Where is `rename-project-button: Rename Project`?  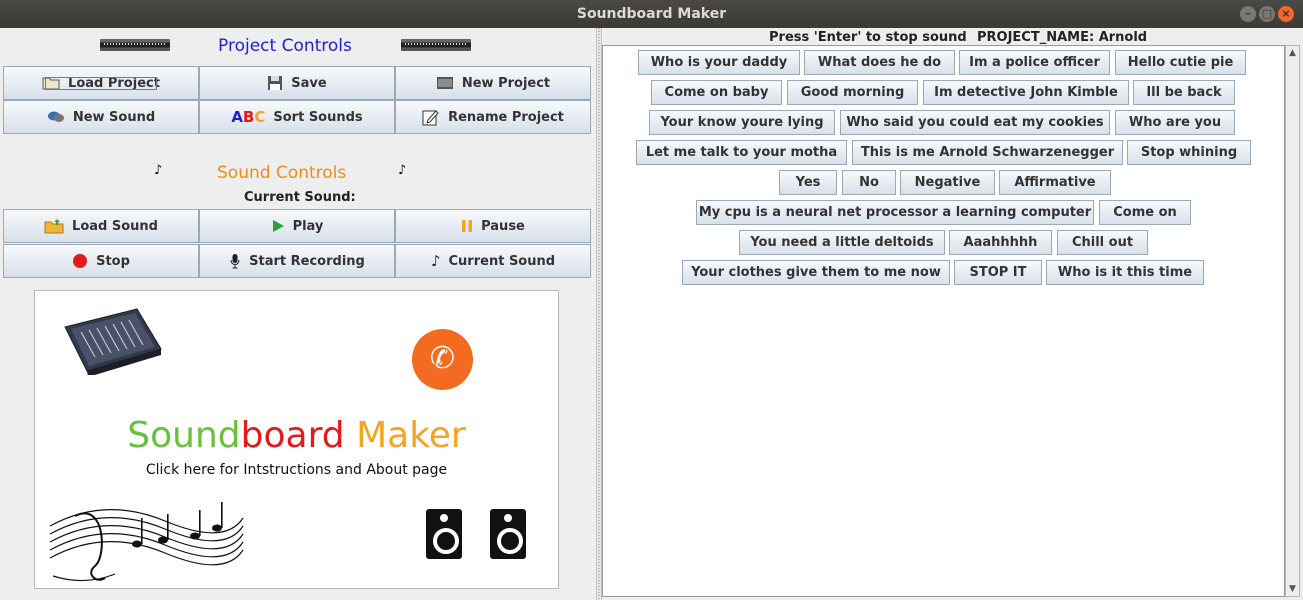 rename-project-button: Rename Project is located at coordinates (493, 117).